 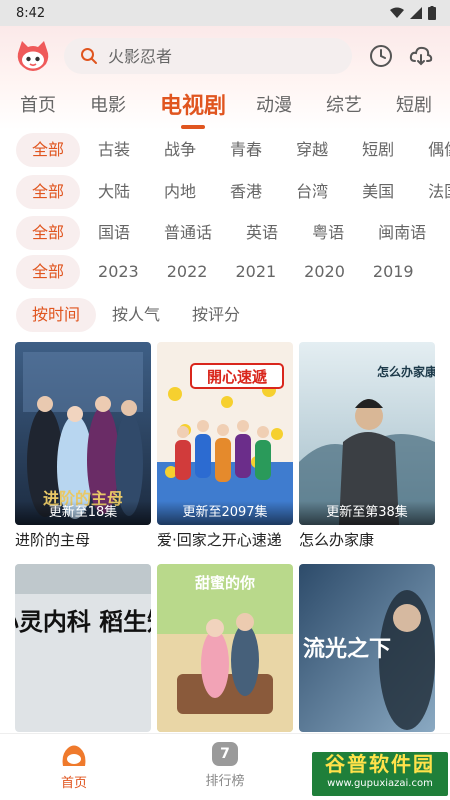 I want to click on search-icon, so click(x=89, y=56).